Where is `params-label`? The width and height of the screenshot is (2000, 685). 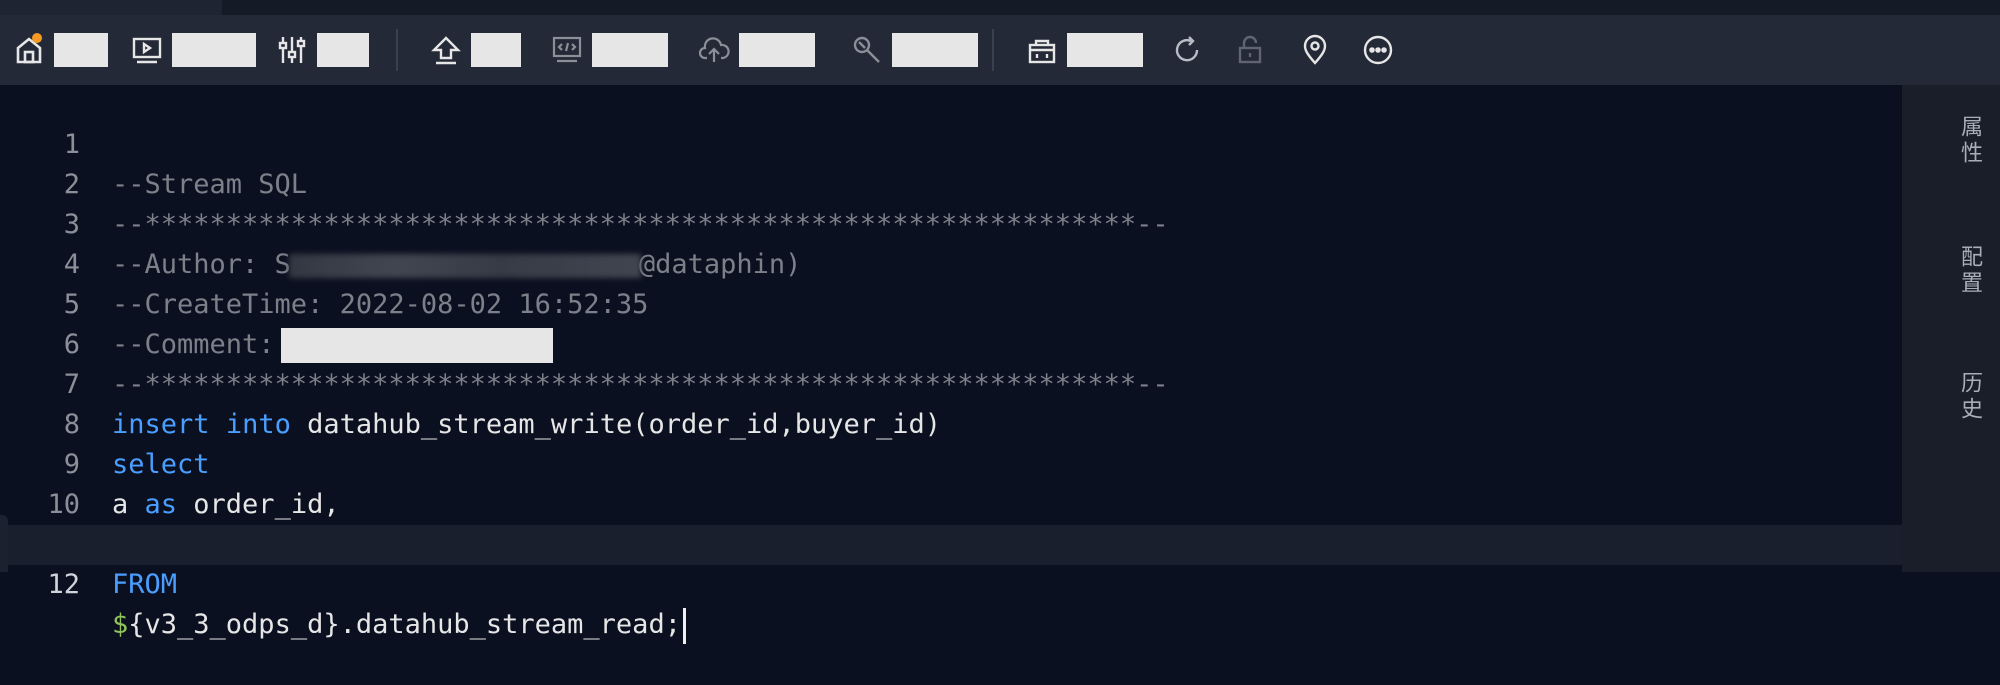 params-label is located at coordinates (343, 50).